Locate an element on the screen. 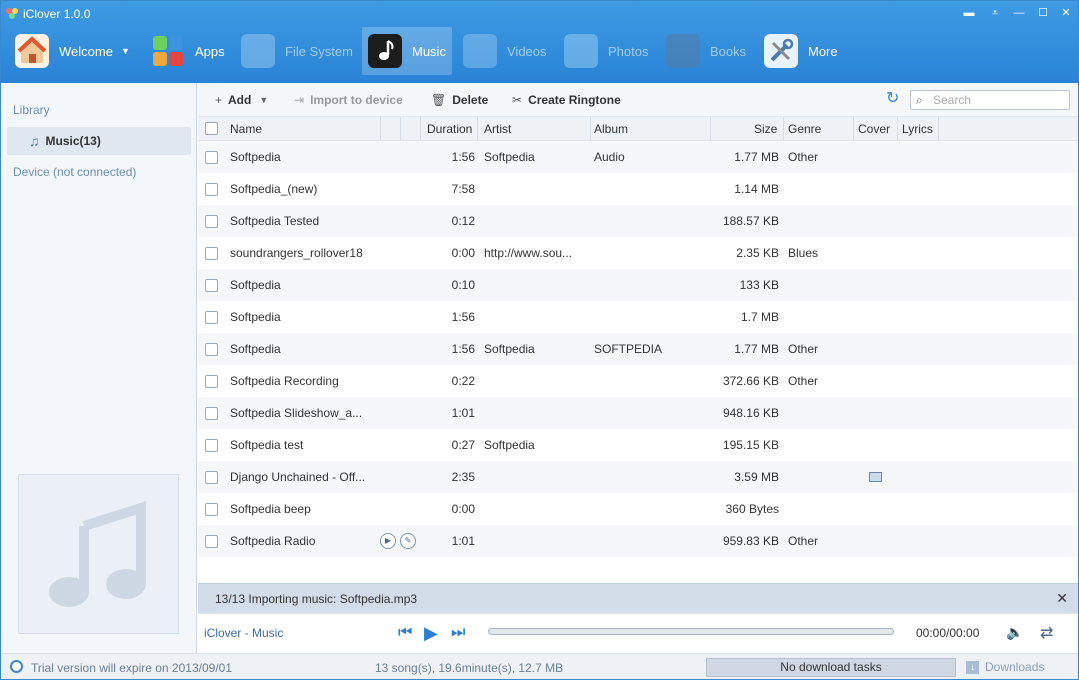 This screenshot has height=680, width=1079. cell-duration: 0:00 is located at coordinates (463, 509).